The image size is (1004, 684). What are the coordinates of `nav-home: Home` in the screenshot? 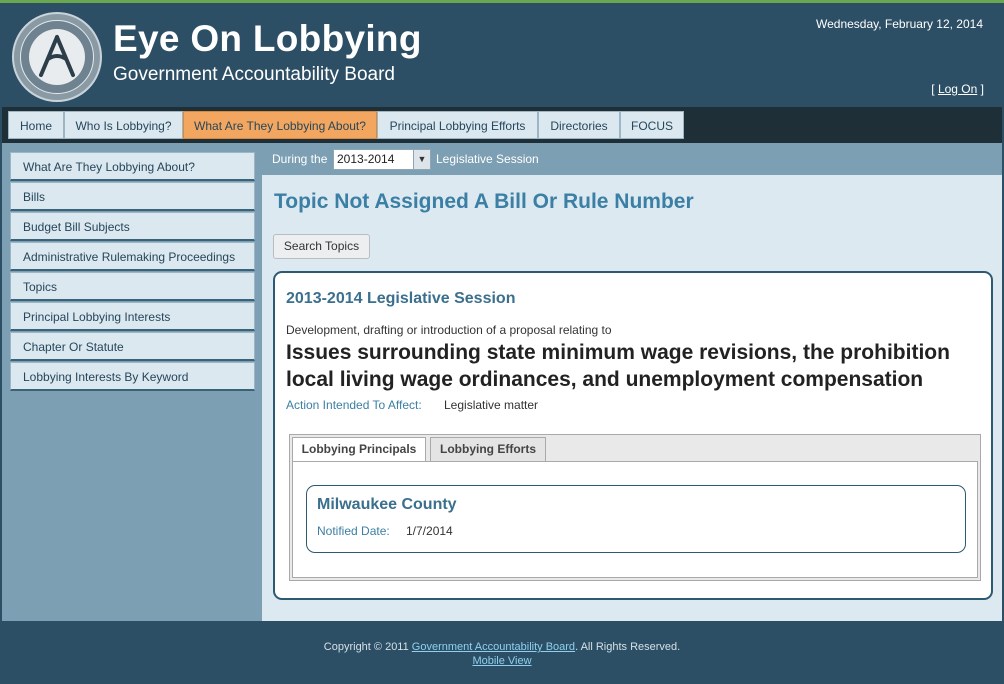 It's located at (36, 125).